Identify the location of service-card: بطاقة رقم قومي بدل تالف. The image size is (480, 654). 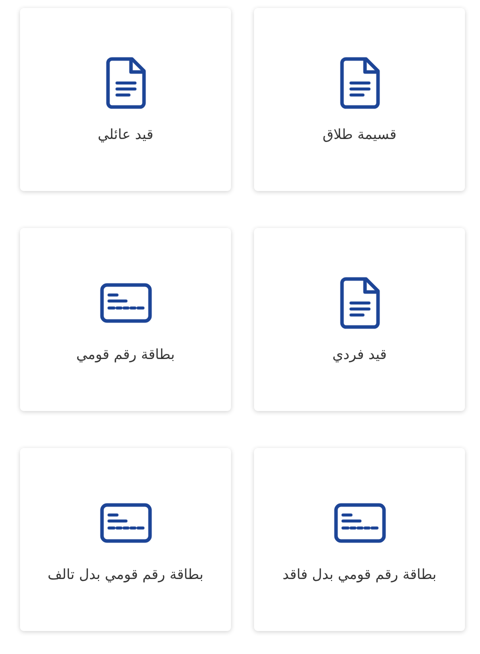
(125, 539).